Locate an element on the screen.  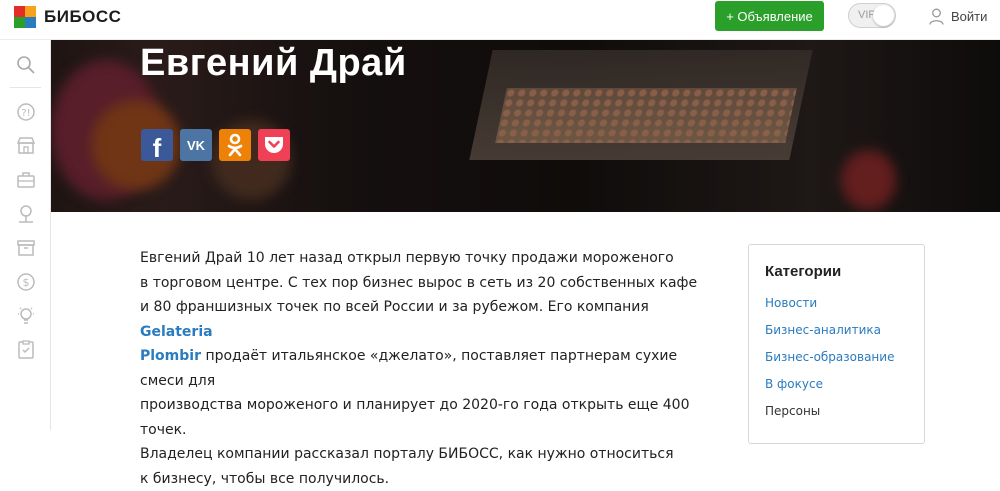
pocket-icon is located at coordinates (274, 145).